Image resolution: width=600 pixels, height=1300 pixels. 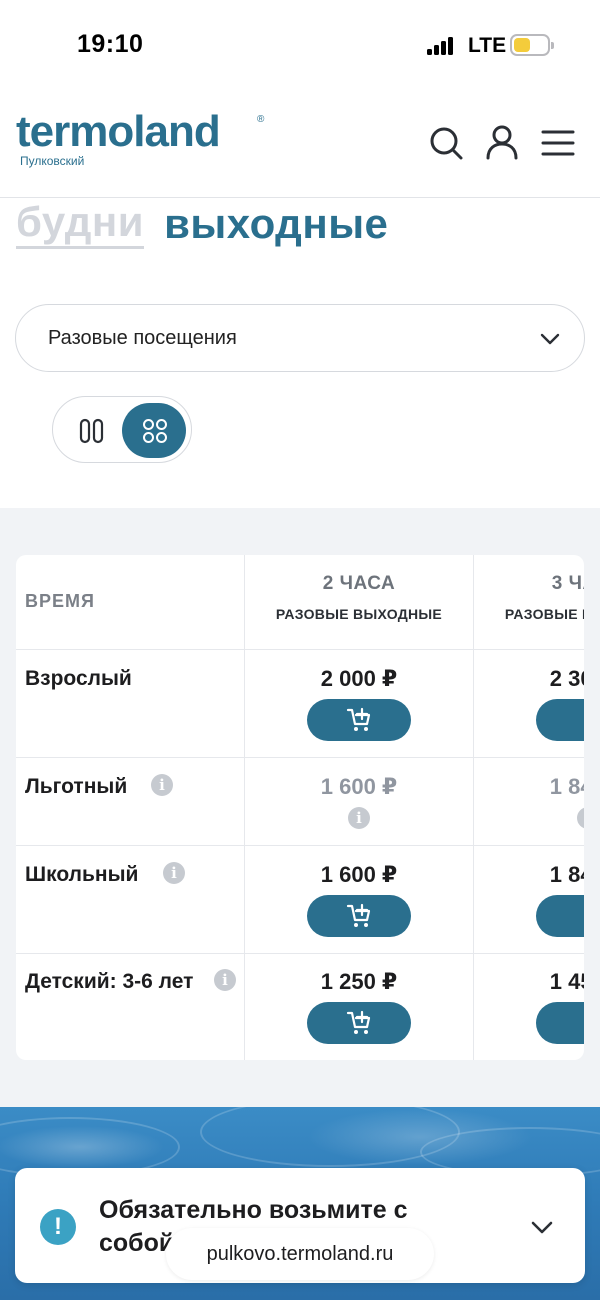 What do you see at coordinates (60, 601) in the screenshot?
I see `time-header: ВРЕМЯ` at bounding box center [60, 601].